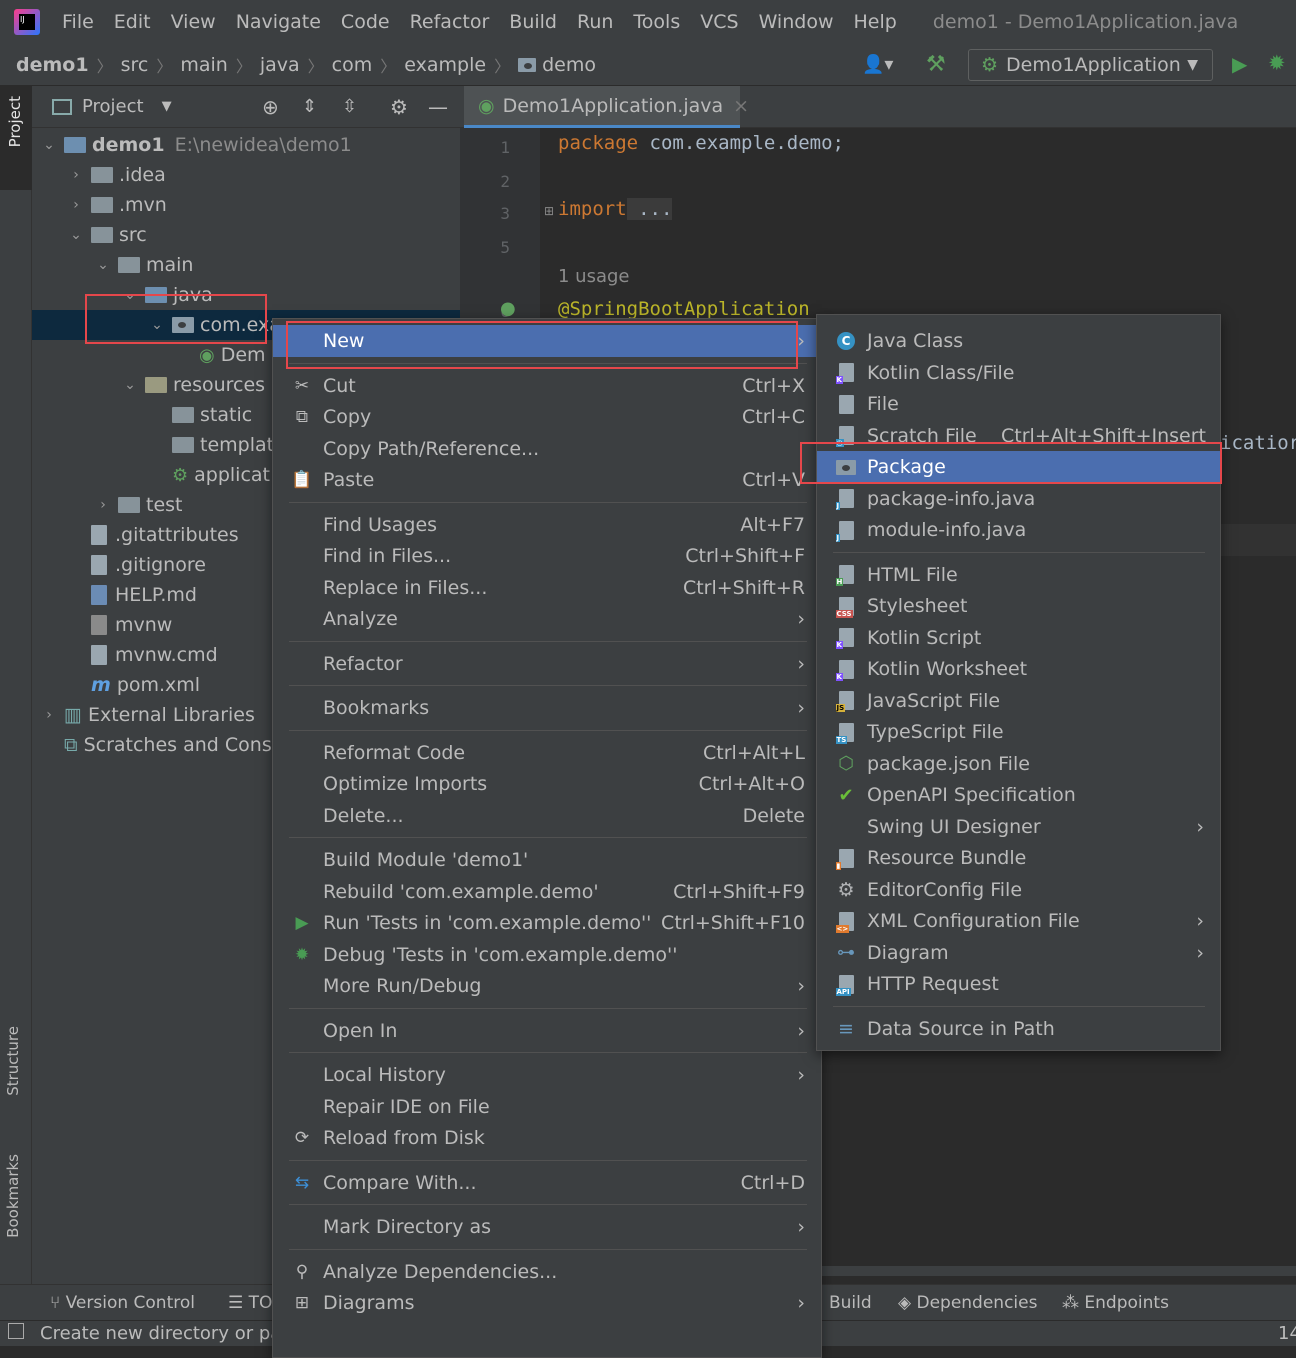 The image size is (1296, 1358). I want to click on structure-tool-tab: Structure, so click(13, 1061).